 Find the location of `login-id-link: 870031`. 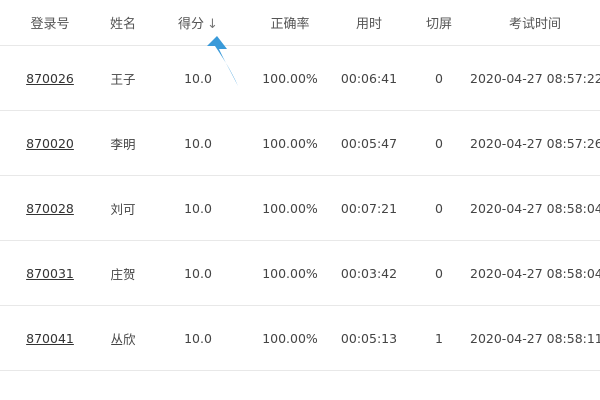

login-id-link: 870031 is located at coordinates (50, 273).